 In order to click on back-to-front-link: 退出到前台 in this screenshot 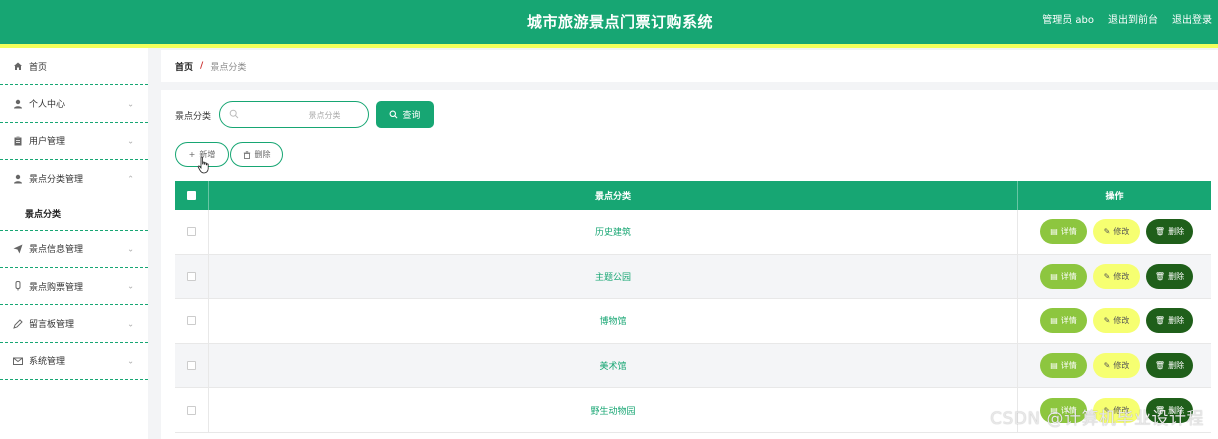, I will do `click(1133, 21)`.